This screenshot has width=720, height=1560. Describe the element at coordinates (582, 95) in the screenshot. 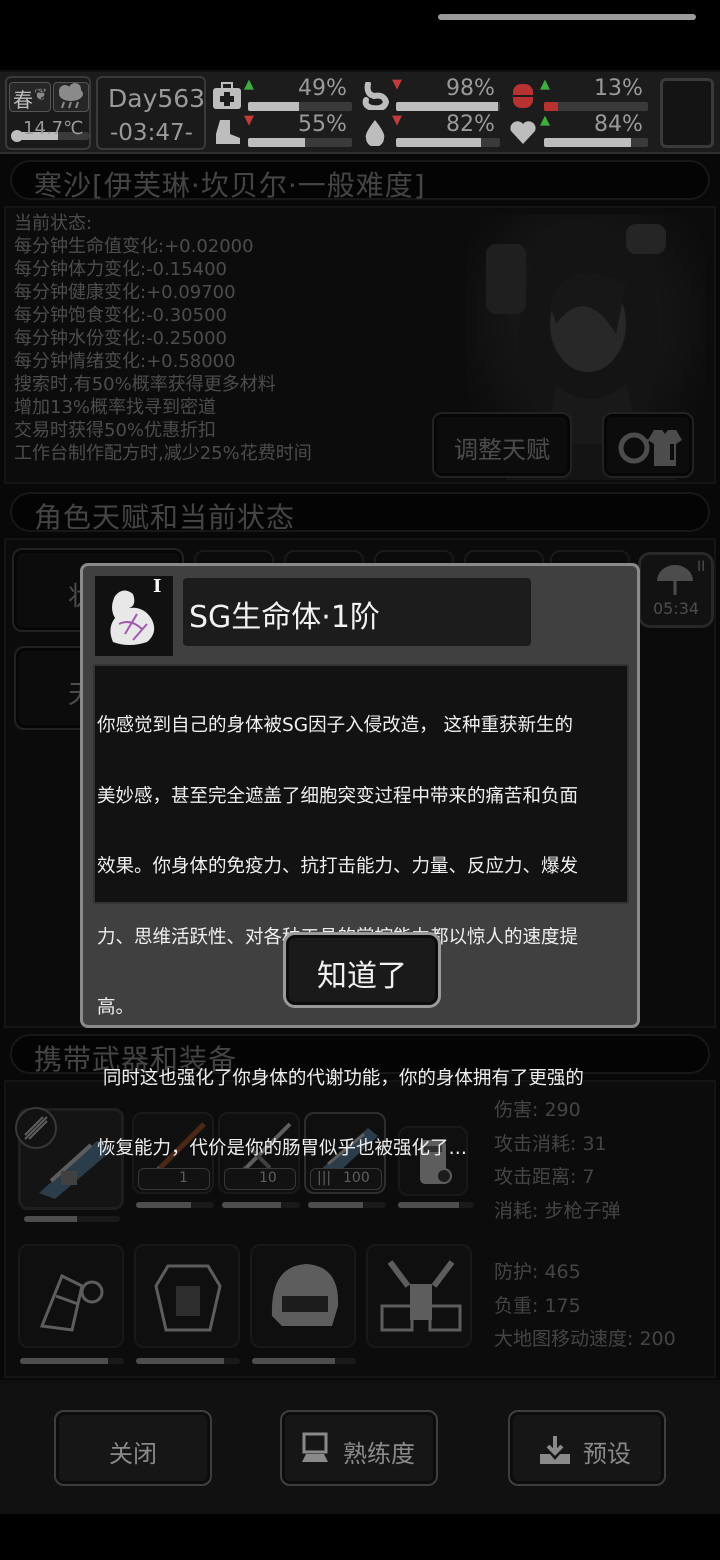

I see `vital-infection: ▲ 13%` at that location.